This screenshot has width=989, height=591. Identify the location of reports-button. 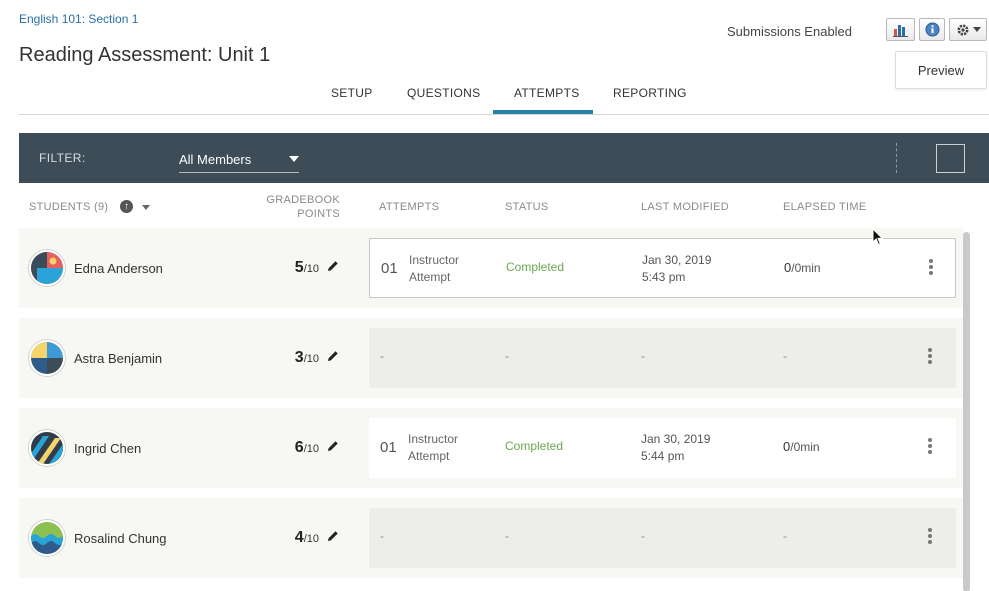
(900, 29).